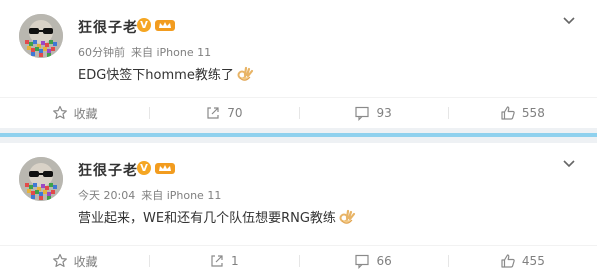  I want to click on repost-button: 1, so click(223, 261).